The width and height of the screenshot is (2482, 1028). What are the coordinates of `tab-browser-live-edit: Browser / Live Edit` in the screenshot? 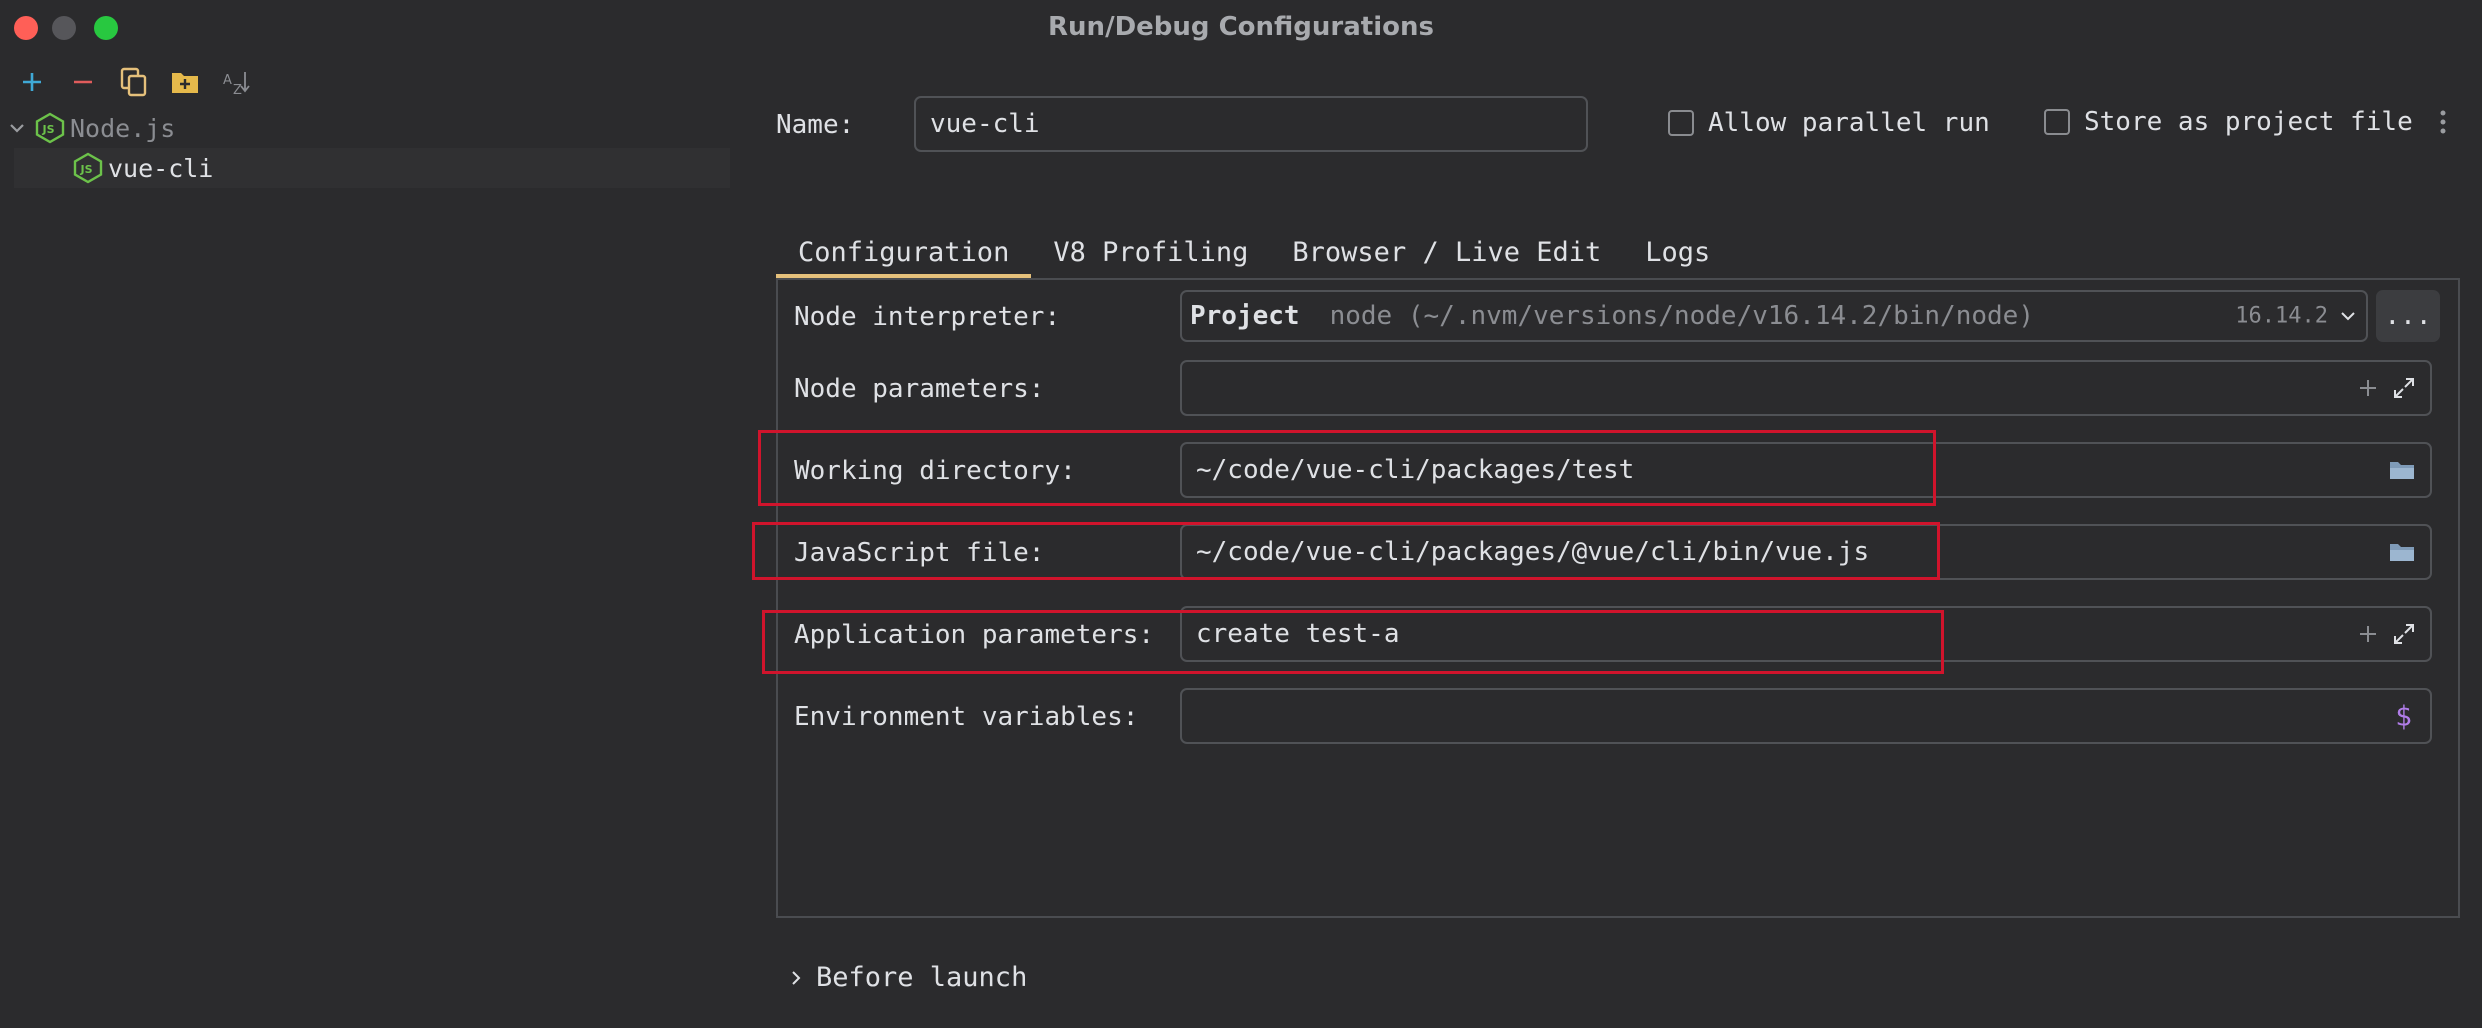 It's located at (1446, 252).